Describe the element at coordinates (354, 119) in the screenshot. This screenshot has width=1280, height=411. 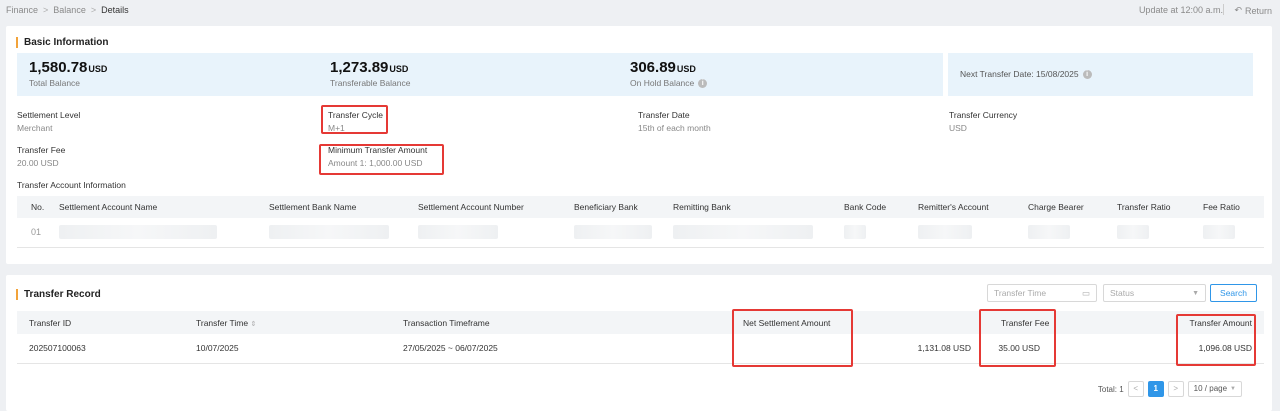
I see `highlight-transfer-cycle` at that location.